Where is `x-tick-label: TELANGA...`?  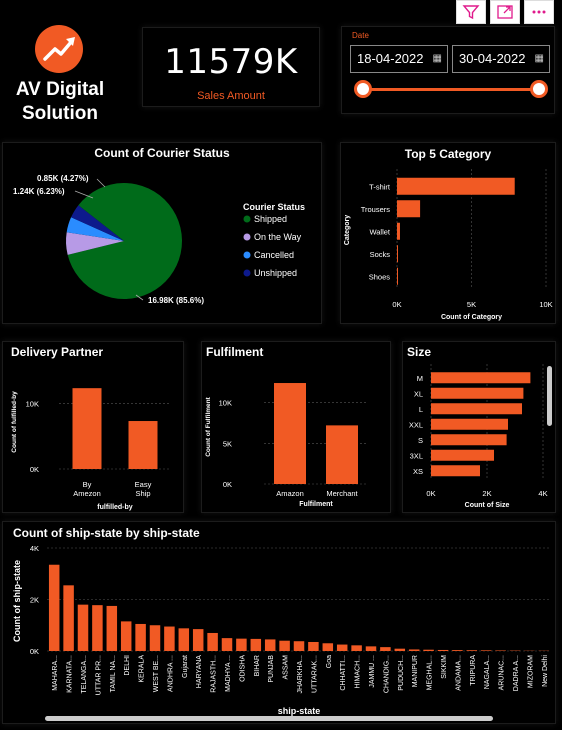 x-tick-label: TELANGA... is located at coordinates (84, 674).